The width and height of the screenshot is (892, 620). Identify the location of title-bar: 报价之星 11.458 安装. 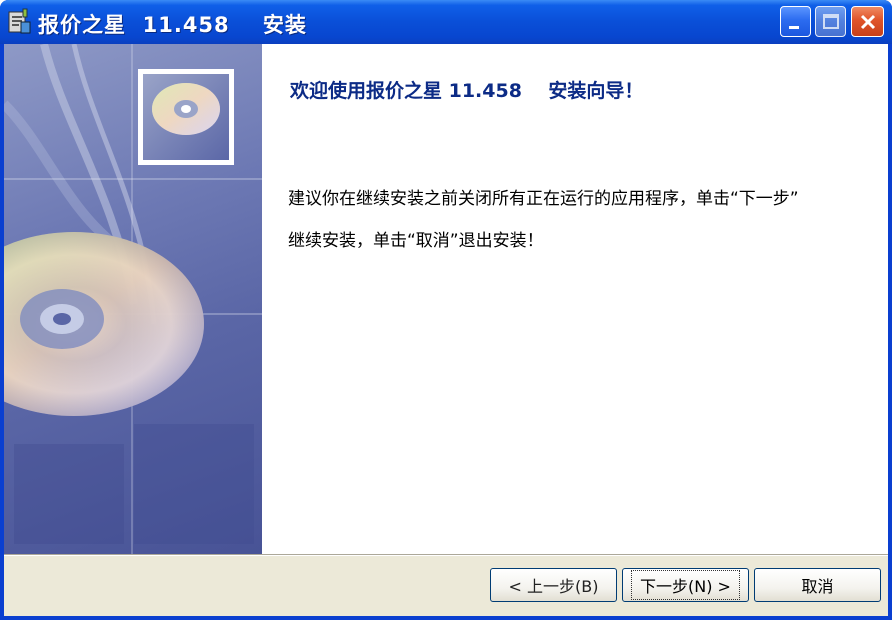
(446, 22).